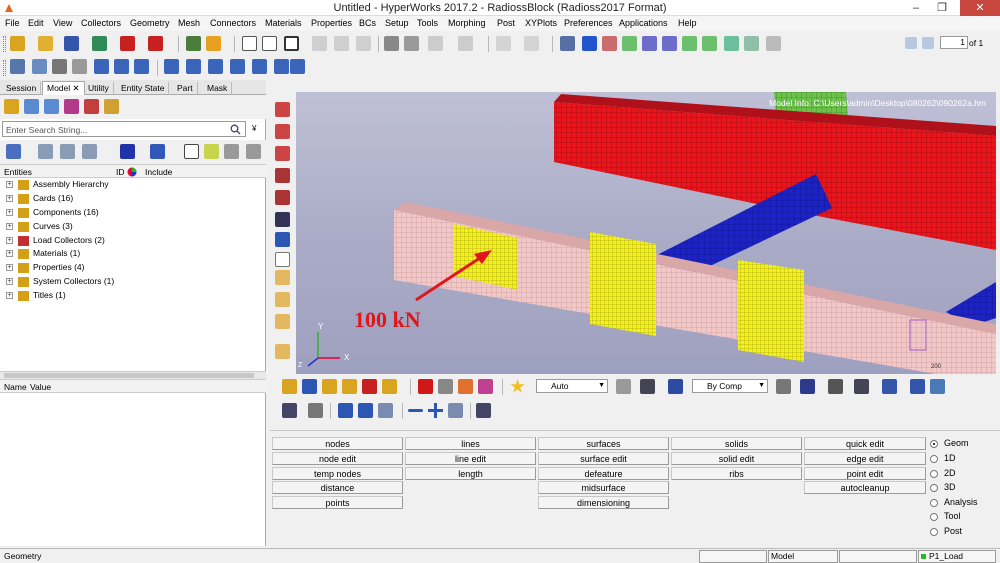  What do you see at coordinates (980, 8) in the screenshot?
I see `close-button: ✕` at bounding box center [980, 8].